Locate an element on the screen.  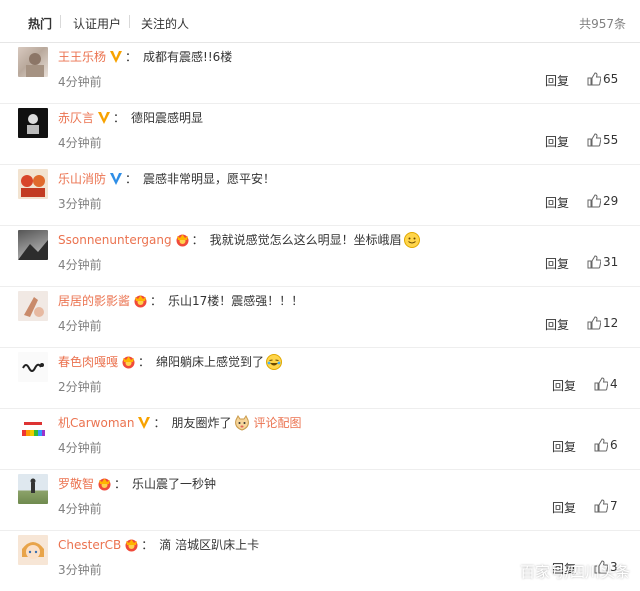
cat-emoji-icon is located at coordinates (242, 423).